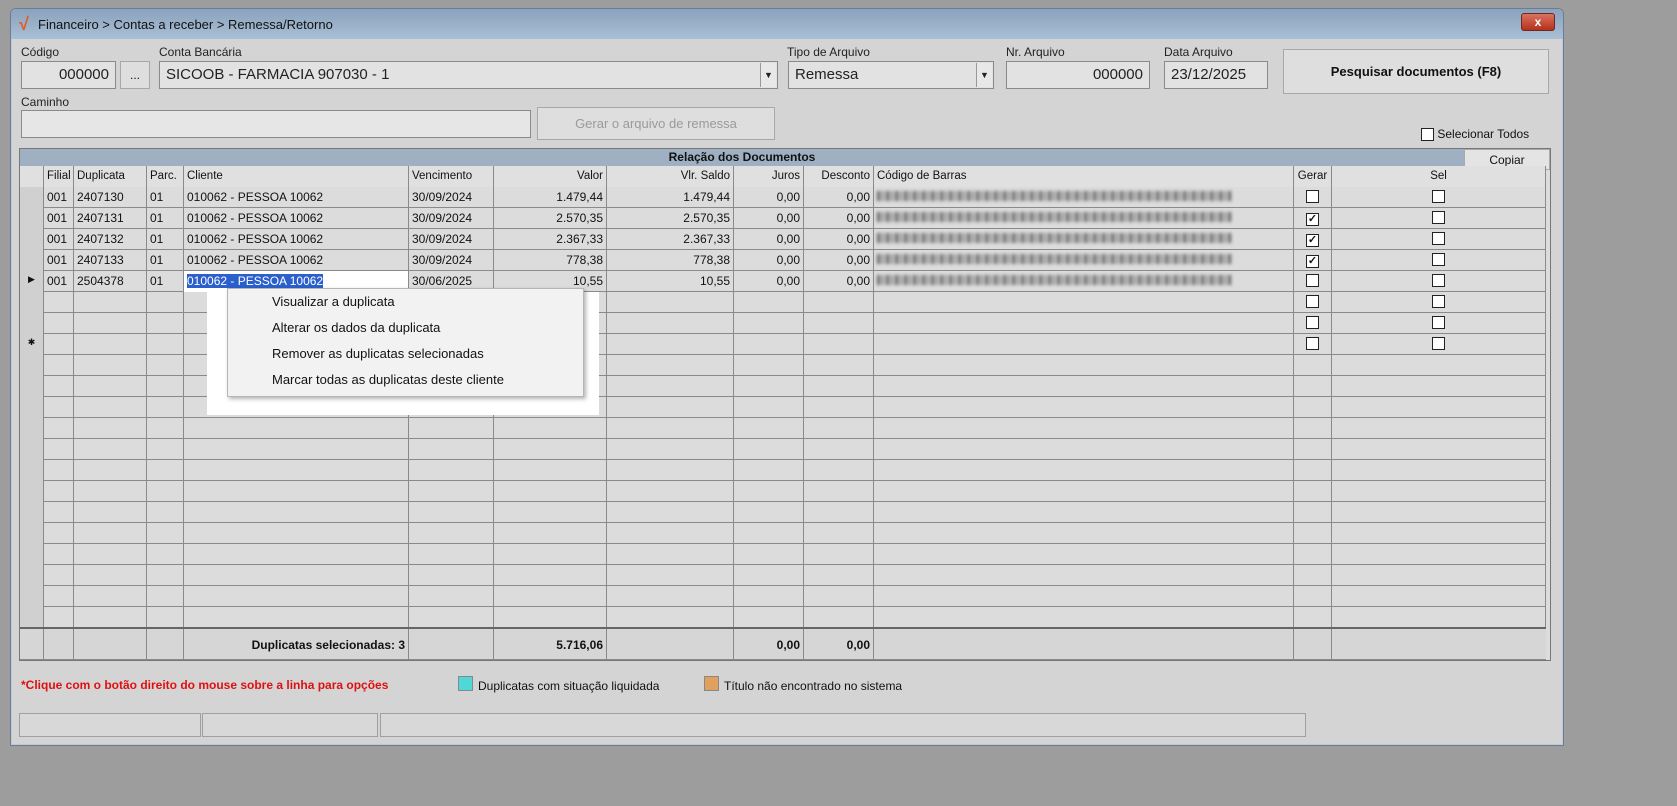 Image resolution: width=1677 pixels, height=806 pixels. What do you see at coordinates (405, 354) in the screenshot?
I see `menu-item-remover: Remover as duplicatas selecionadas` at bounding box center [405, 354].